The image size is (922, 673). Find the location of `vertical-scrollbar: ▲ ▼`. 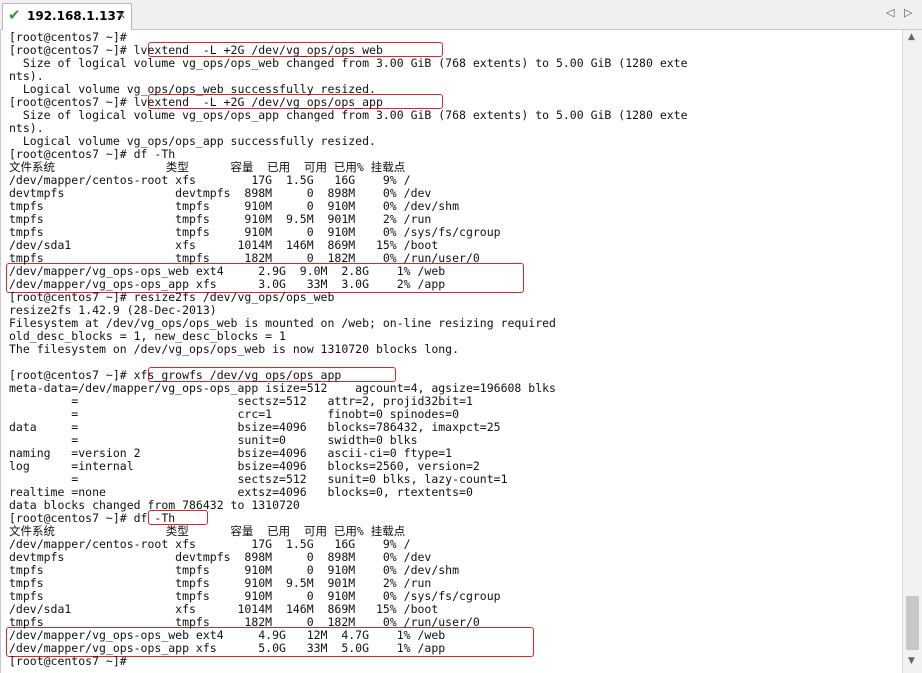

vertical-scrollbar: ▲ ▼ is located at coordinates (912, 351).